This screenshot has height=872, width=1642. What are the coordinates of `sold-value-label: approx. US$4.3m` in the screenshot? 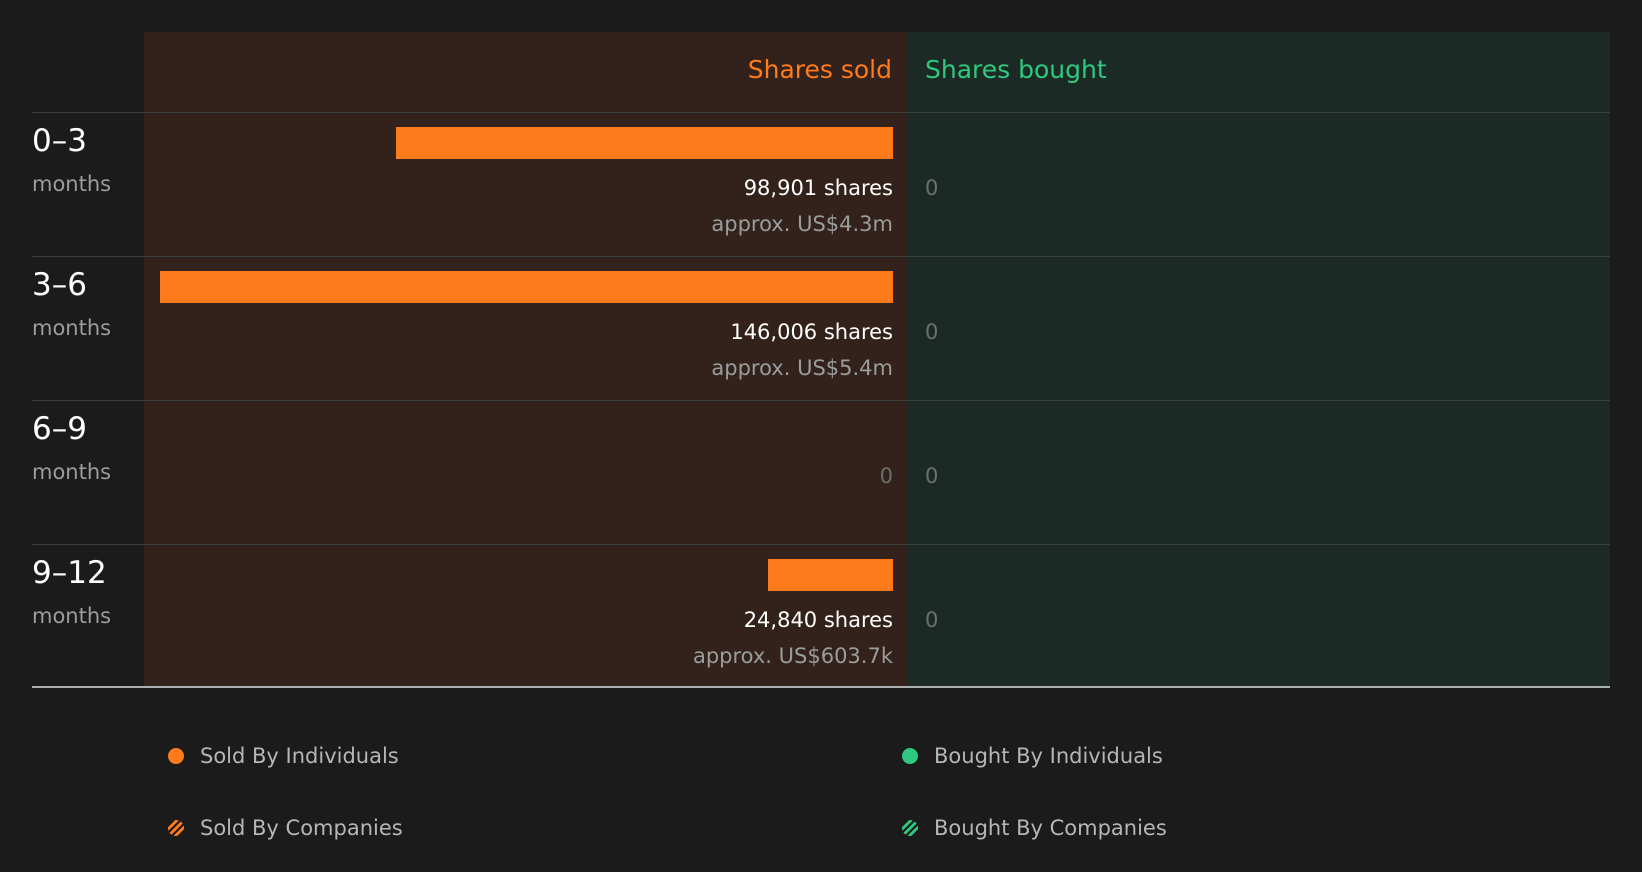 It's located at (802, 224).